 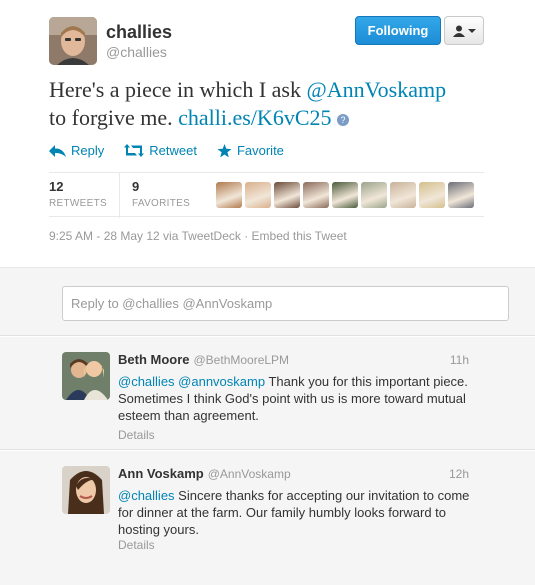 What do you see at coordinates (471, 30) in the screenshot?
I see `chevron-down-icon` at bounding box center [471, 30].